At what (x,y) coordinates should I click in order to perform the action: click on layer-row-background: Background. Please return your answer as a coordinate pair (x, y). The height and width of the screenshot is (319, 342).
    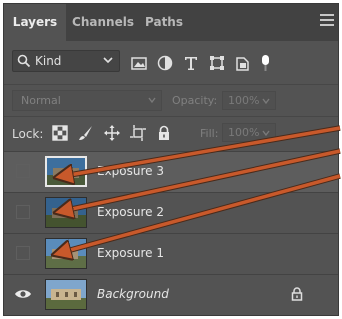
    Looking at the image, I should click on (171, 294).